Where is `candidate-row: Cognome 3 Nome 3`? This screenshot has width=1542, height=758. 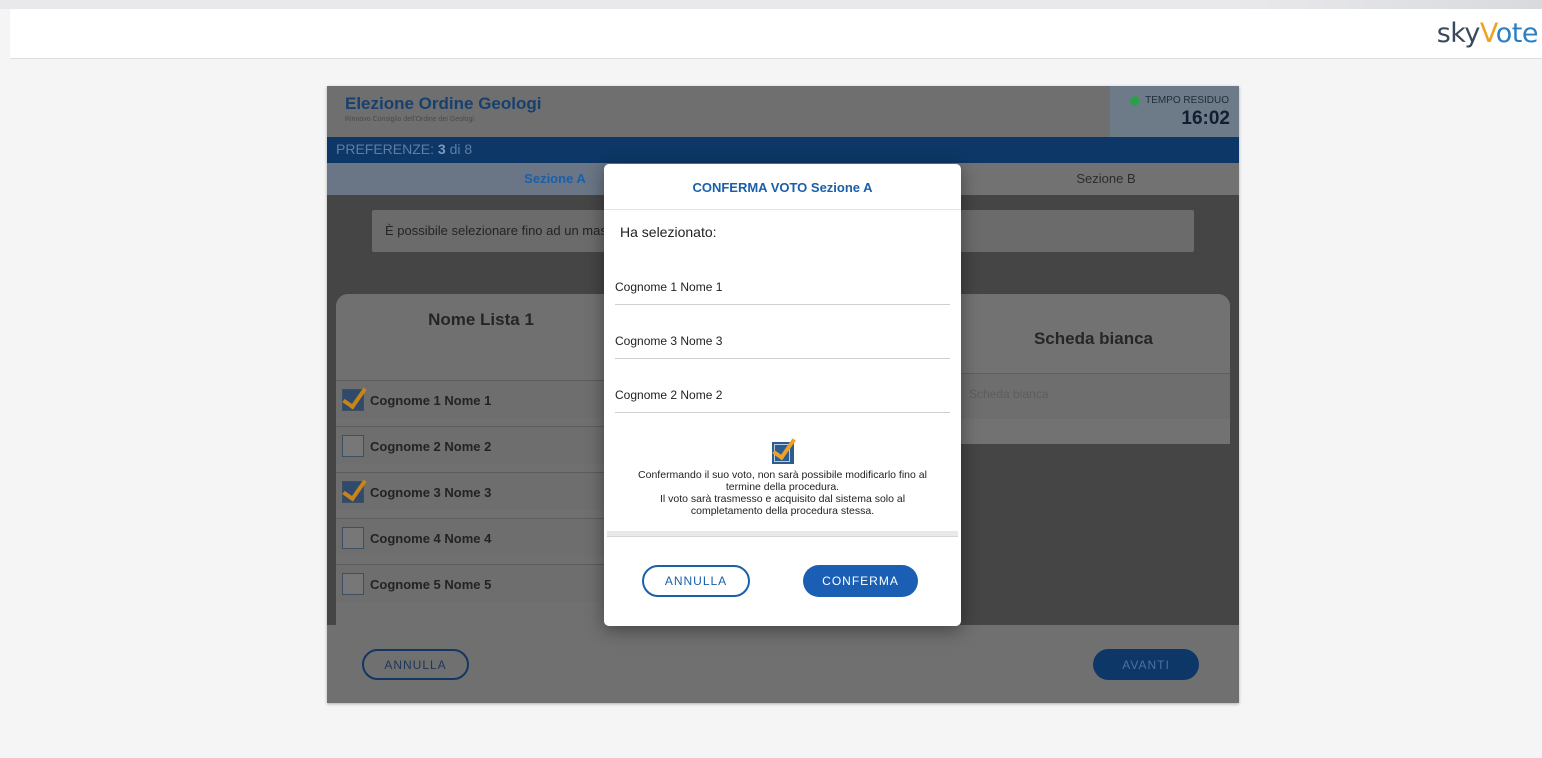 candidate-row: Cognome 3 Nome 3 is located at coordinates (481, 491).